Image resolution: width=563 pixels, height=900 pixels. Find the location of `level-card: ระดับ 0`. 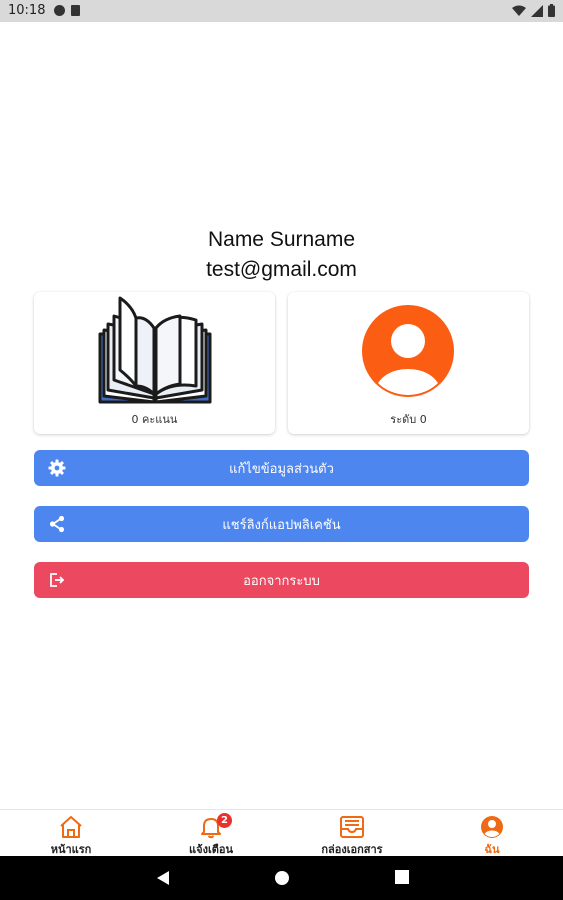

level-card: ระดับ 0 is located at coordinates (408, 363).